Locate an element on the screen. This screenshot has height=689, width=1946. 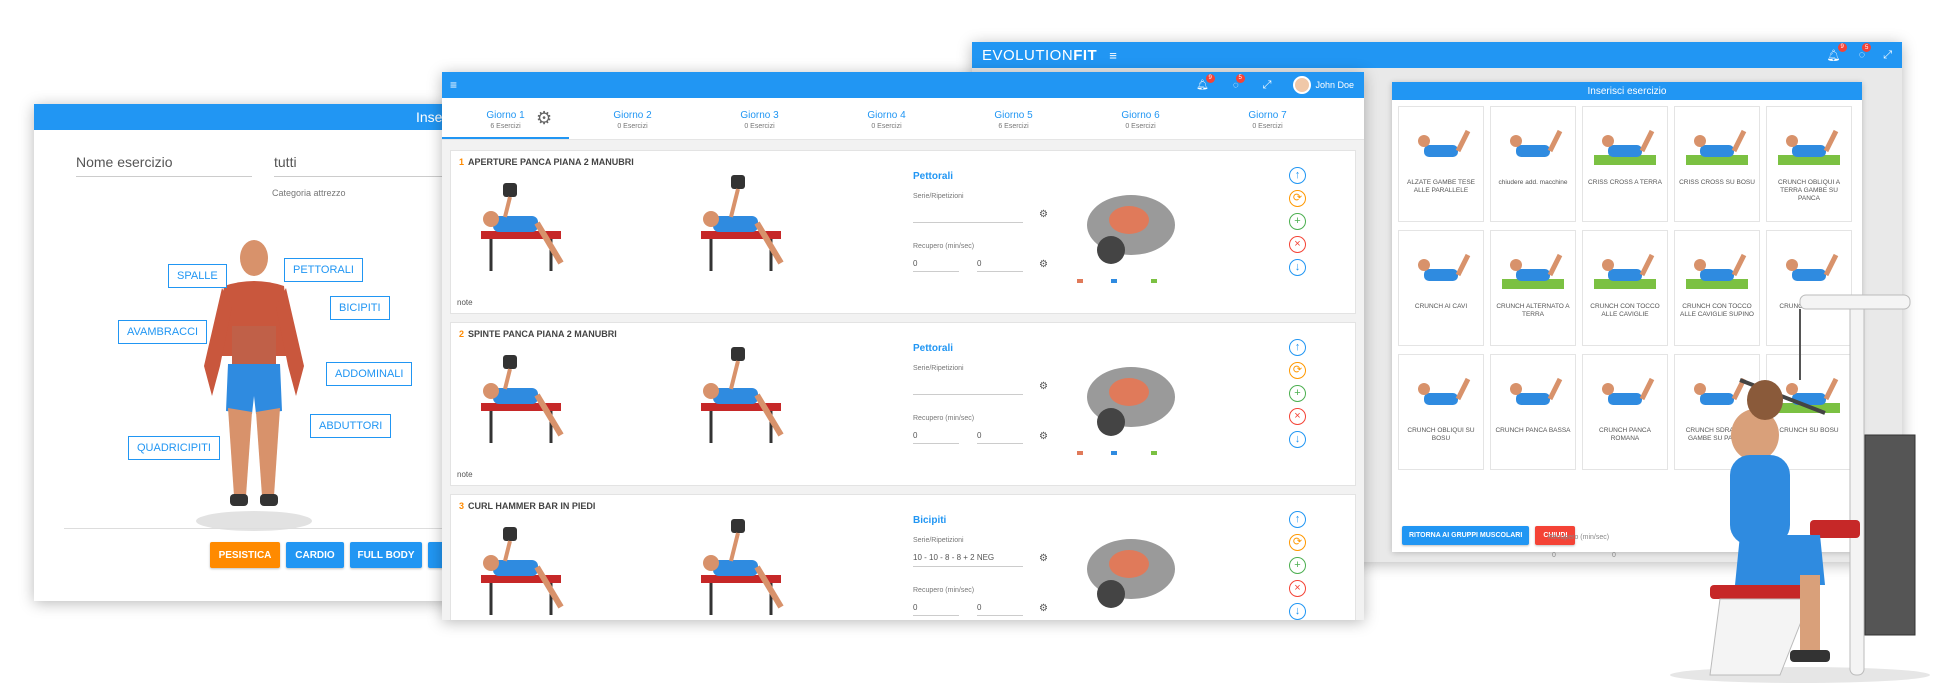
back-footer-val1: 0 is located at coordinates (1554, 555).